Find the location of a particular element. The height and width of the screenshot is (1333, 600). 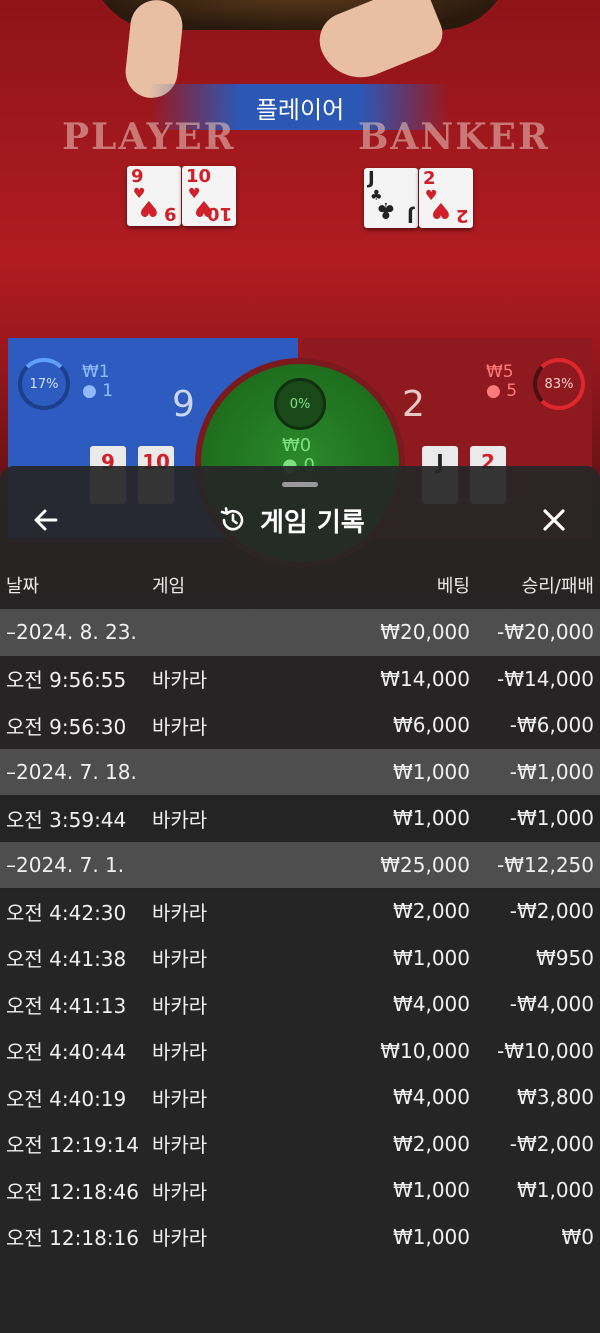

playing-card: 10 ♥ ♥ 10 is located at coordinates (209, 196).